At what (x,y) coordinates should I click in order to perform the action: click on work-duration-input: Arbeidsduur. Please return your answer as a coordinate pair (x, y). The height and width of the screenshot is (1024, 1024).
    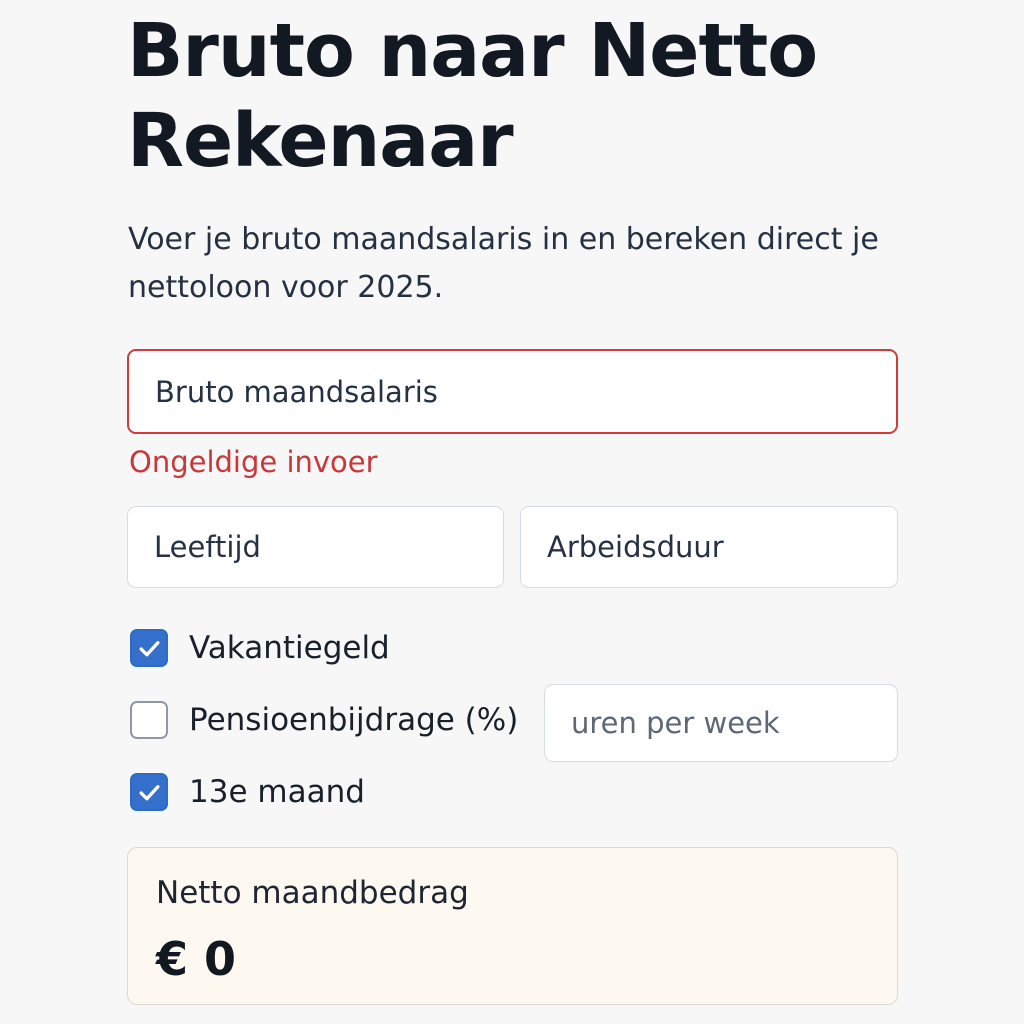
    Looking at the image, I should click on (709, 547).